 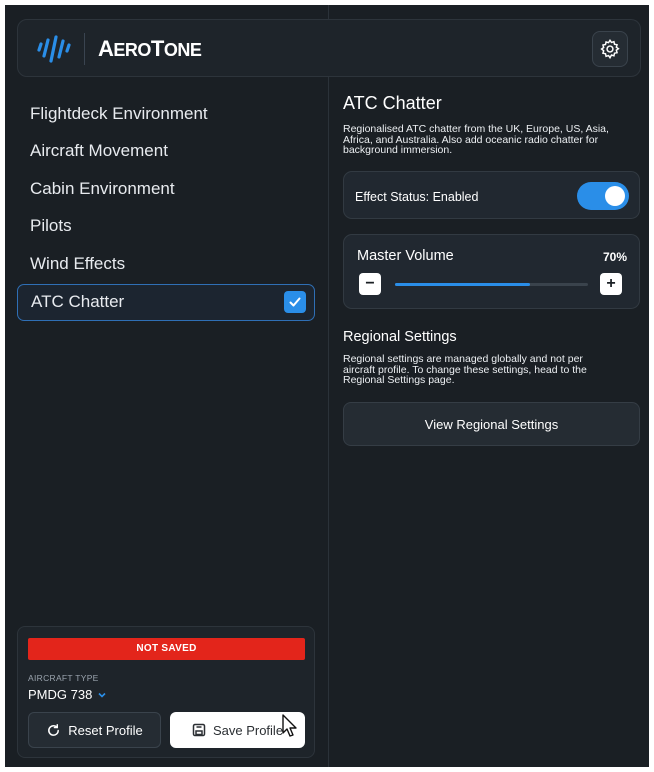 I want to click on master-volume-slider, so click(x=491, y=284).